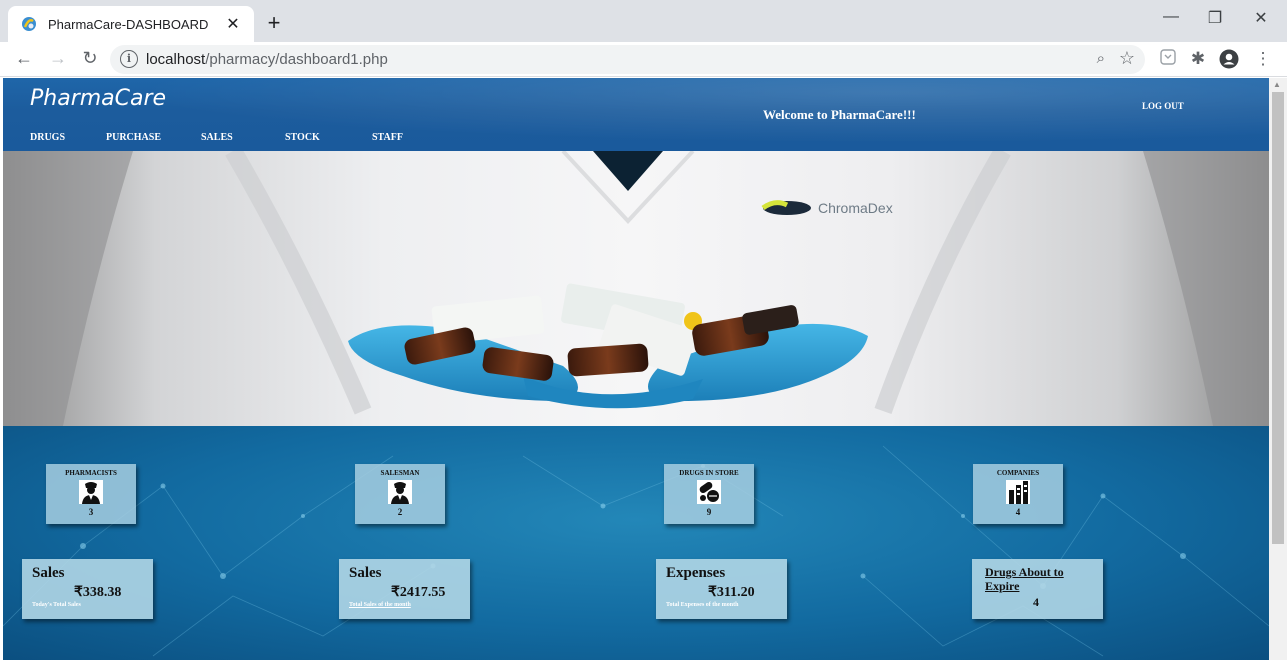  Describe the element at coordinates (1229, 61) in the screenshot. I see `profile-avatar-icon` at that location.